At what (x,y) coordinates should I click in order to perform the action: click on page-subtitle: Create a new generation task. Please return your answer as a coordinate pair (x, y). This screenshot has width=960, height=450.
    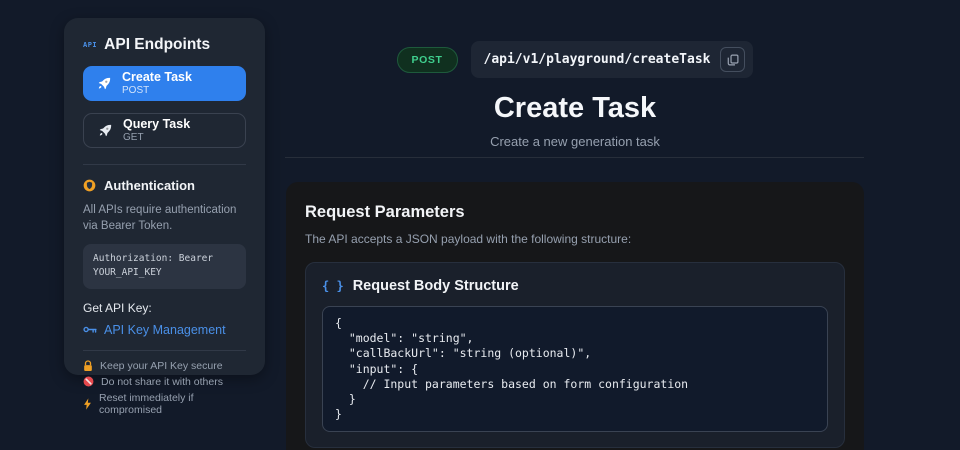
    Looking at the image, I should click on (575, 141).